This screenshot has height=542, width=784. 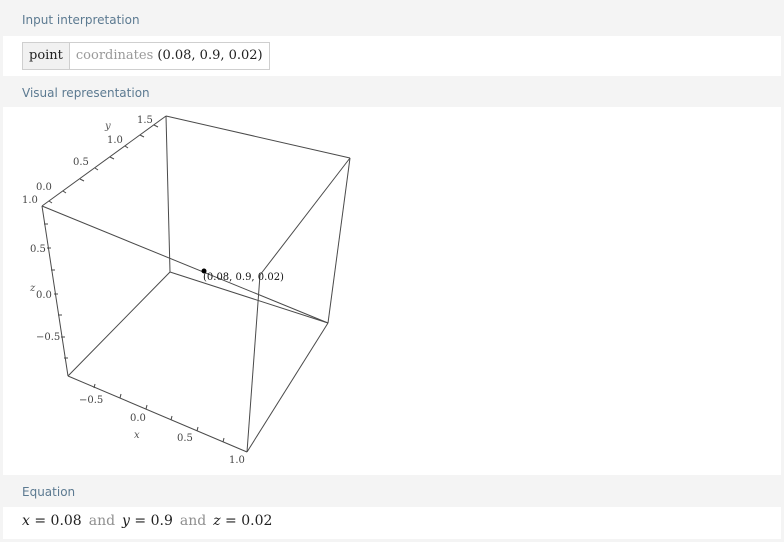 I want to click on eq-x-var: x, so click(x=26, y=521).